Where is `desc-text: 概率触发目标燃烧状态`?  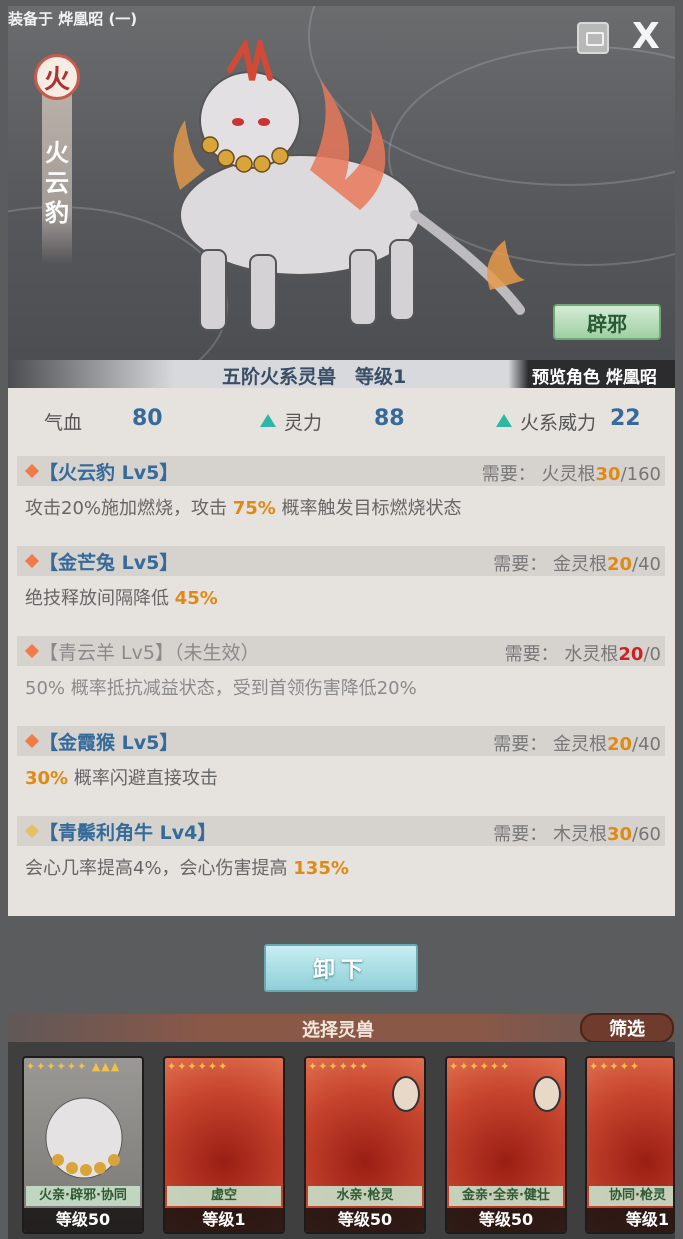 desc-text: 概率触发目标燃烧状态 is located at coordinates (368, 508).